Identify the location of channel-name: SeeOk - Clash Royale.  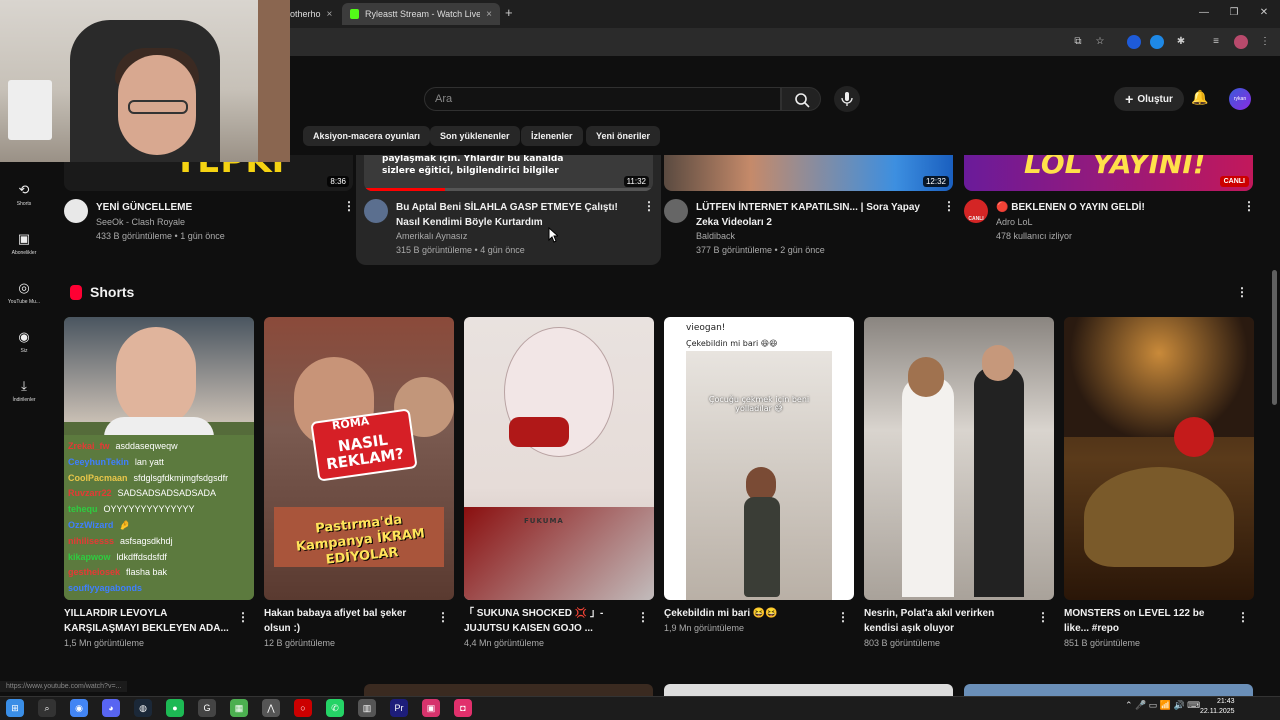
(140, 222).